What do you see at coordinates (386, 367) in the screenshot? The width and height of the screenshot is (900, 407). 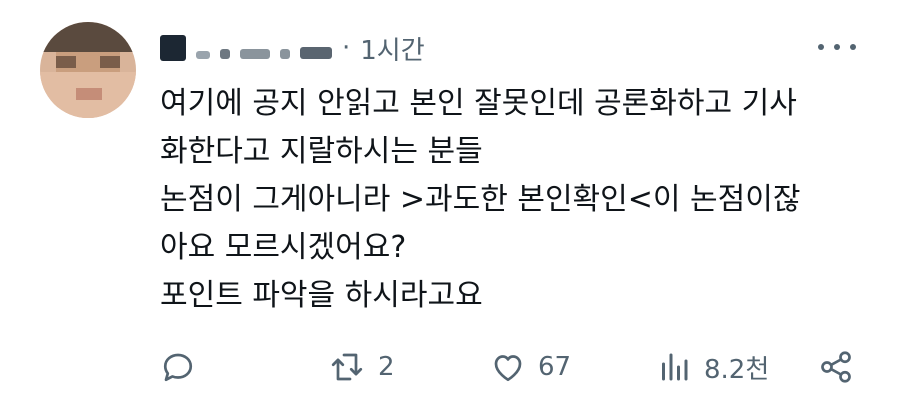 I see `retweet-count: 2` at bounding box center [386, 367].